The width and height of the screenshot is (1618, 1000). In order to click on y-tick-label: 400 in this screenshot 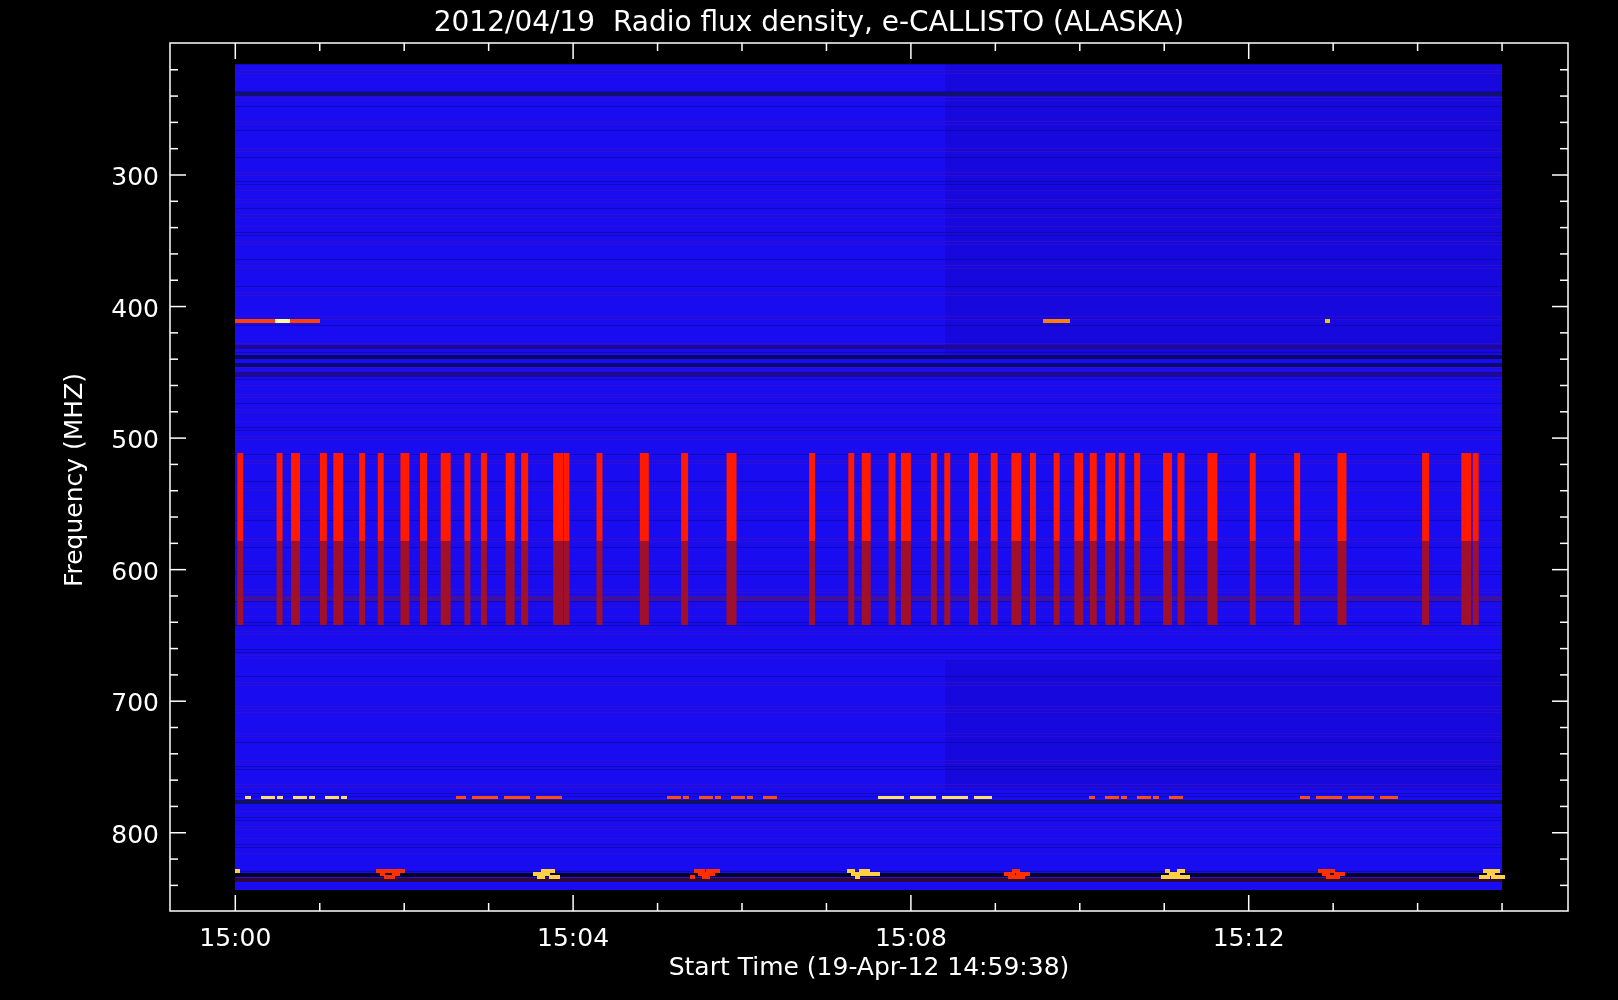, I will do `click(135, 308)`.